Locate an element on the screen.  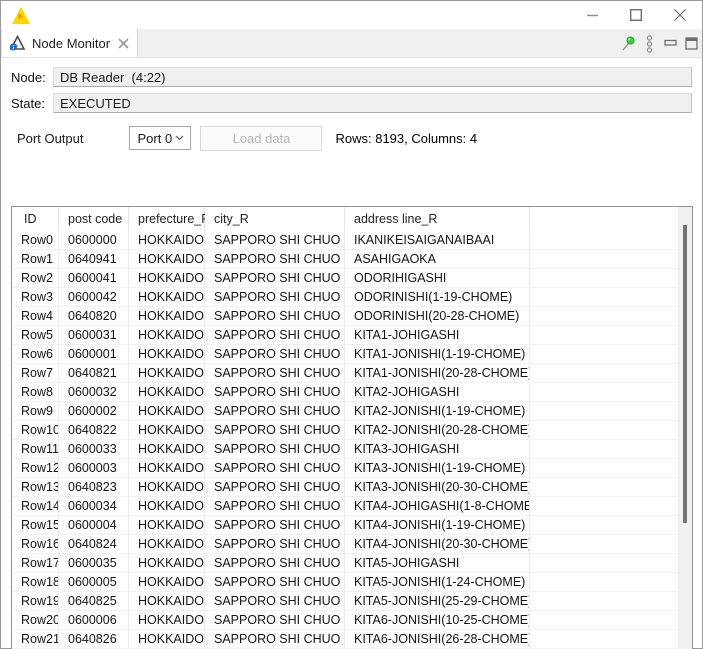
table-cell: 0600031 is located at coordinates (94, 335).